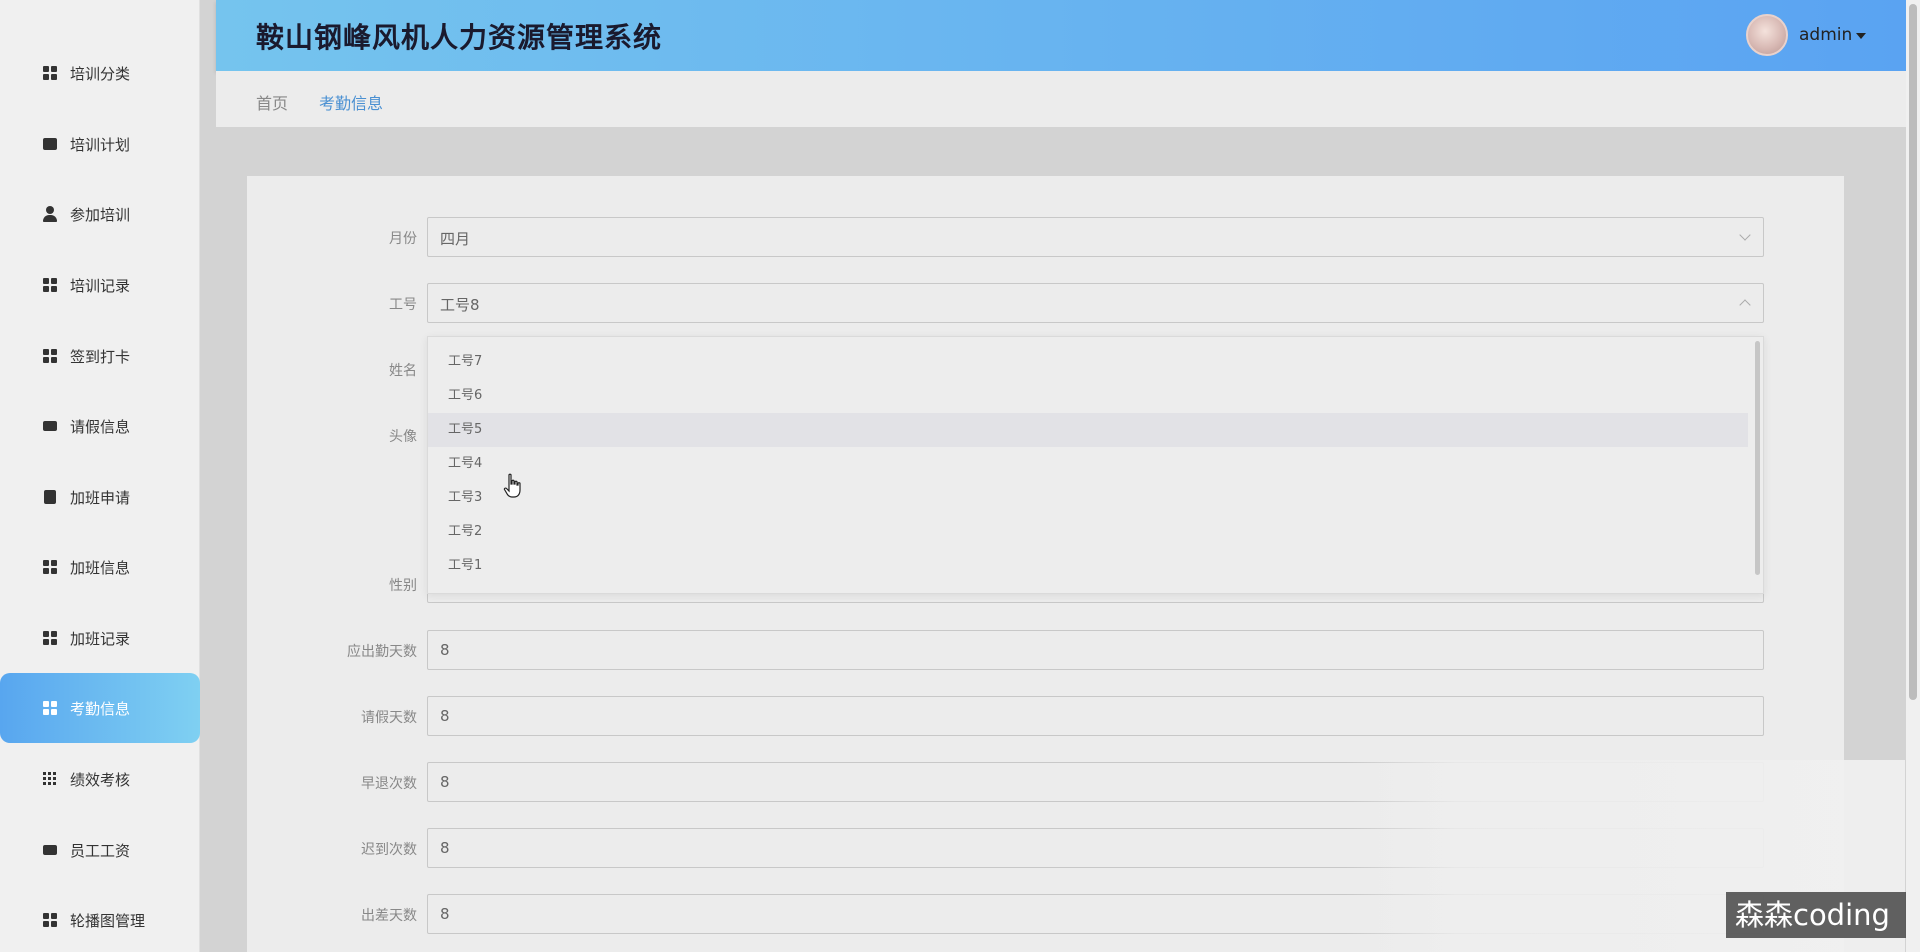  I want to click on leave-days-input: 8, so click(1095, 716).